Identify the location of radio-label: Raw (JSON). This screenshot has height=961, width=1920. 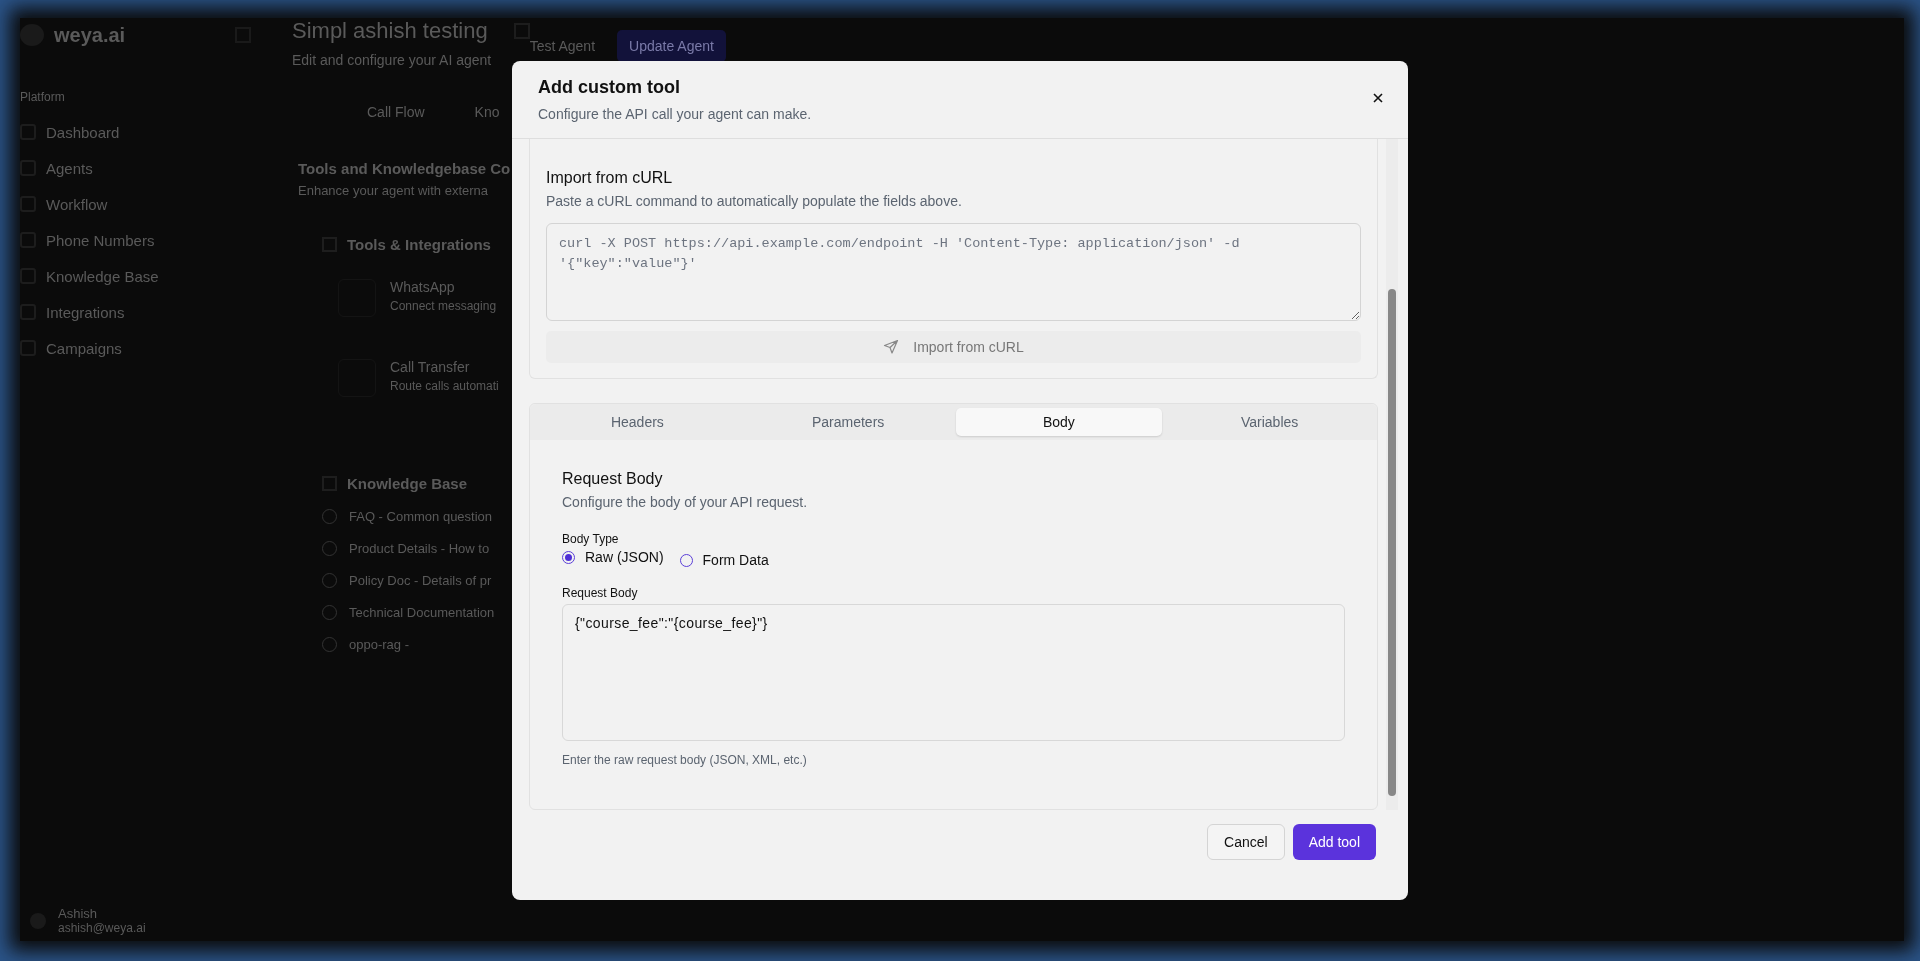
(624, 557).